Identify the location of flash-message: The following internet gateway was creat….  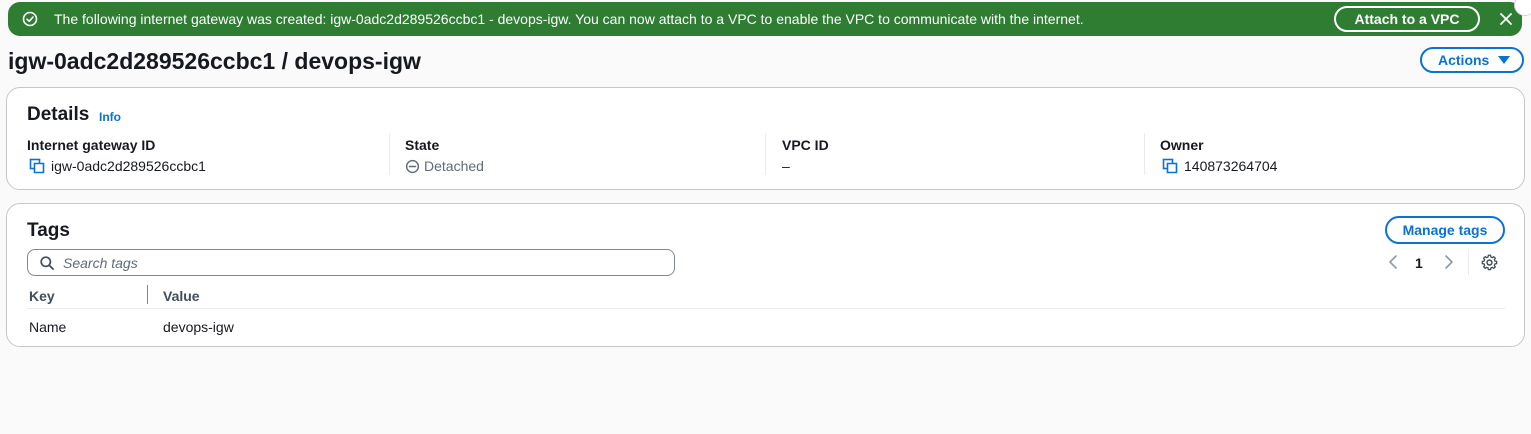
(569, 19).